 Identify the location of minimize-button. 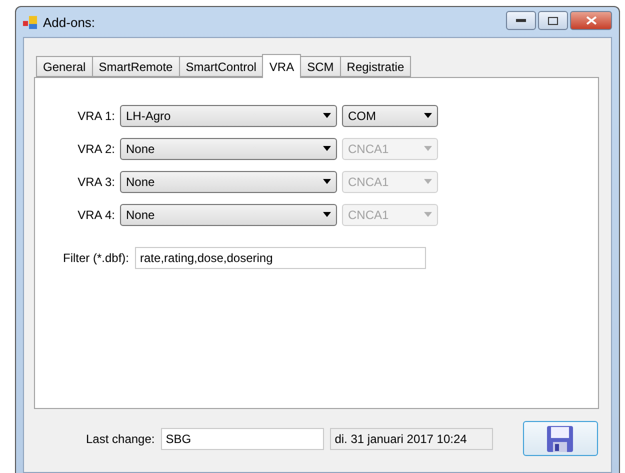
(521, 20).